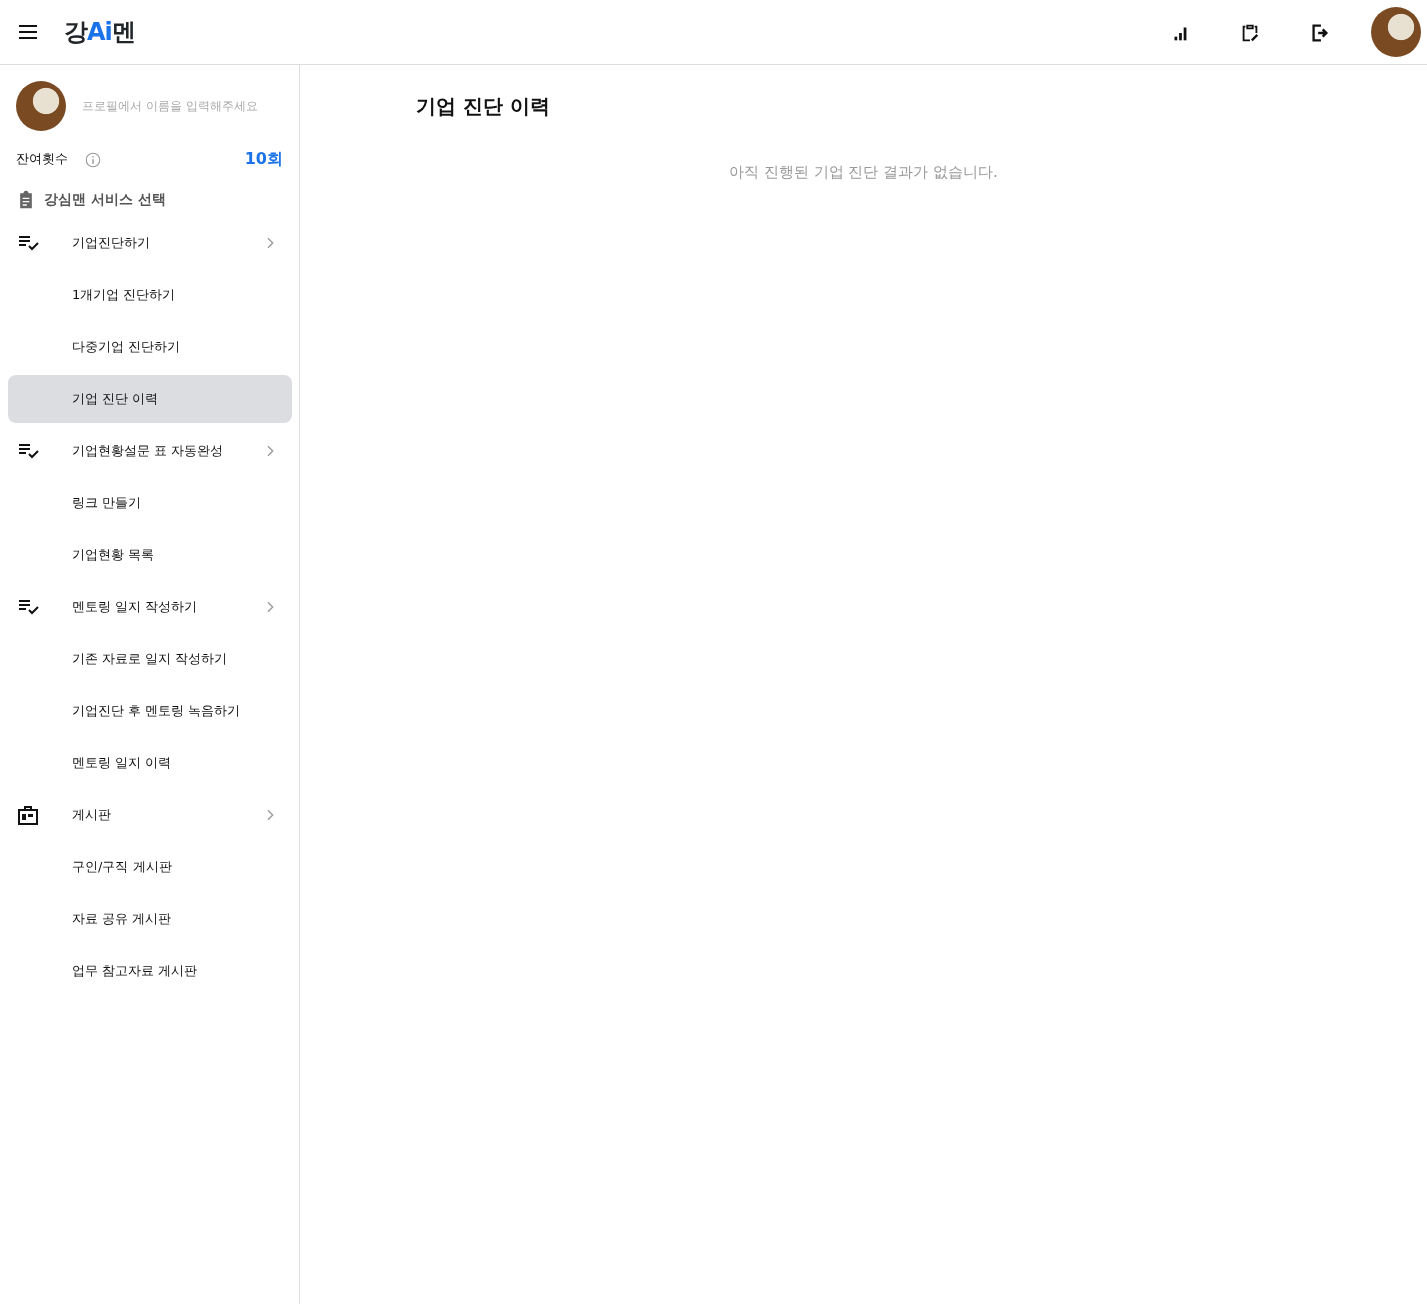 The height and width of the screenshot is (1304, 1427). What do you see at coordinates (150, 347) in the screenshot?
I see `menu-item: 다중기업 진단하기` at bounding box center [150, 347].